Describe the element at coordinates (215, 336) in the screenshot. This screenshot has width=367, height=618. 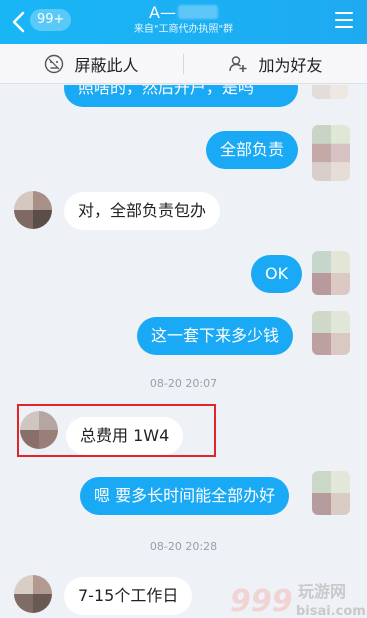
I see `message-bubble-outgoing: 这一套下来多少钱` at that location.